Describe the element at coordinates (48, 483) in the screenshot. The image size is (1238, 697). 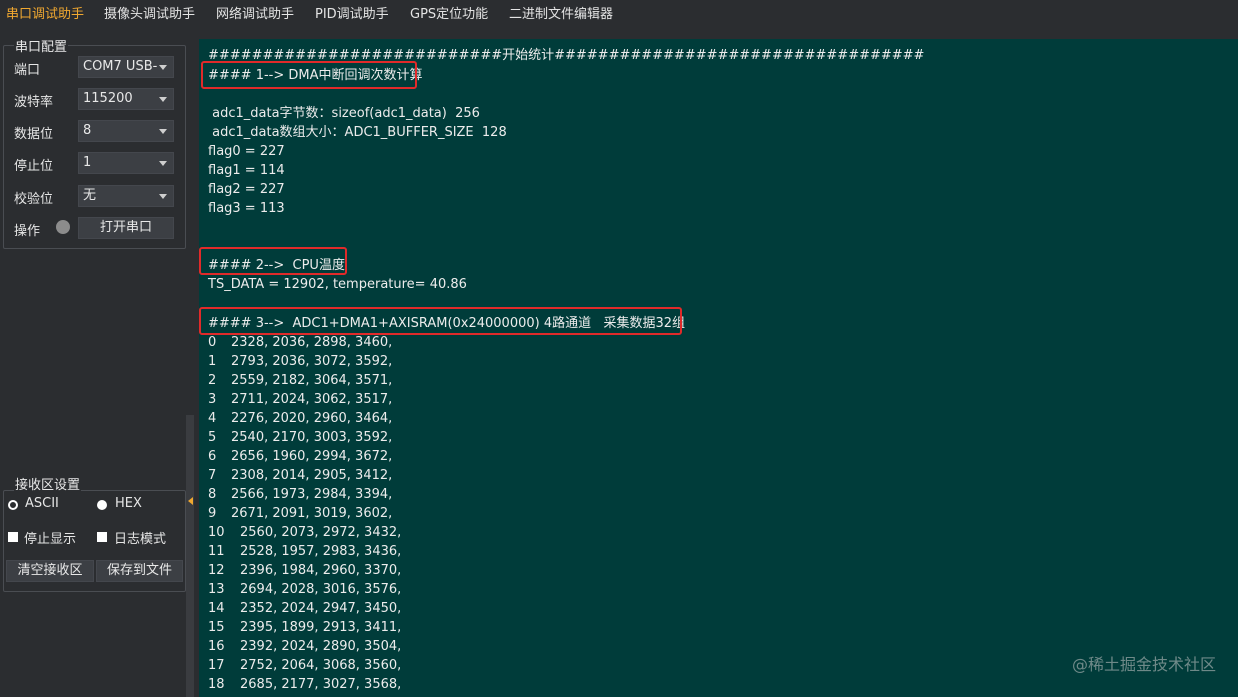
I see `receive-settings-title: 接收区设置` at that location.